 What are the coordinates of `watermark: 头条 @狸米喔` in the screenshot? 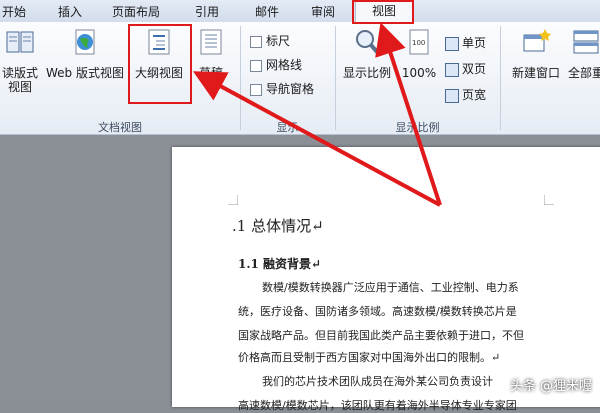 It's located at (550, 386).